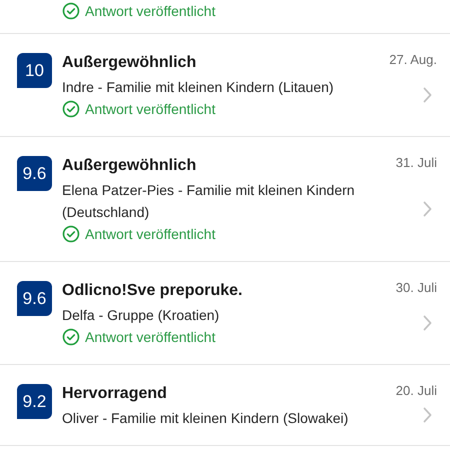 The image size is (450, 450). I want to click on review-title: Hervorragend, so click(115, 394).